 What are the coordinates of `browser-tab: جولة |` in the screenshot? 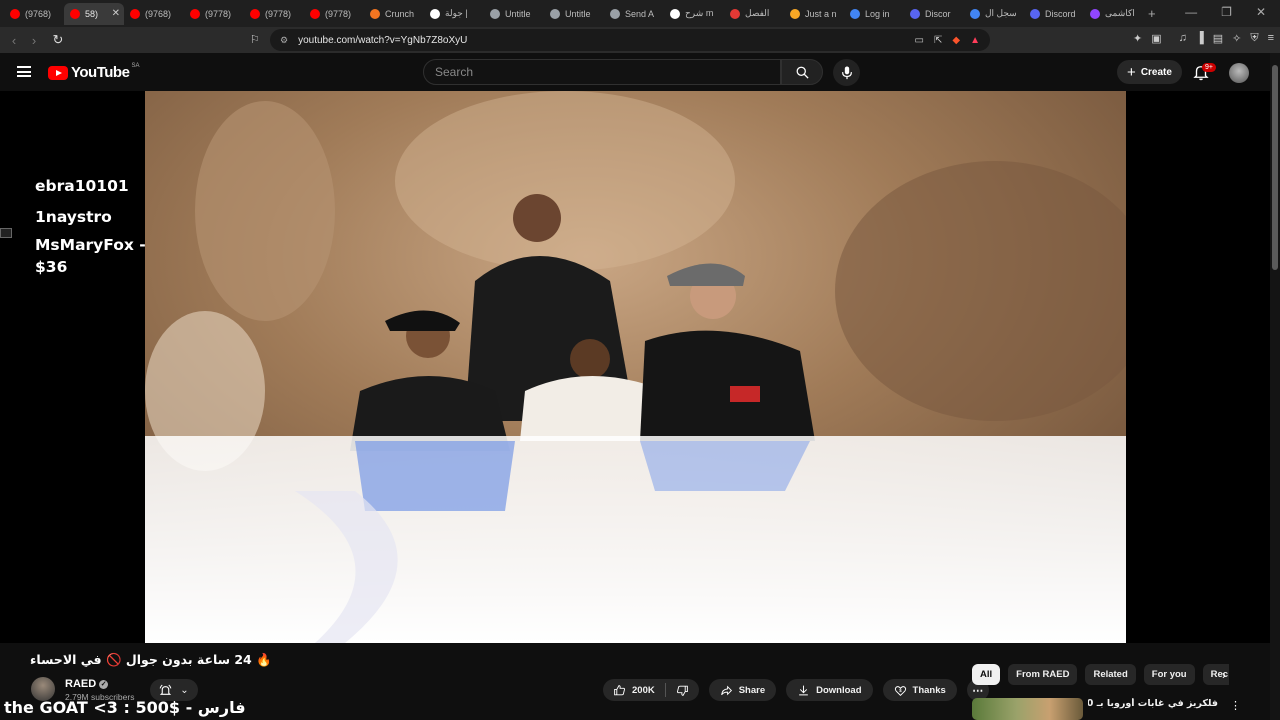 It's located at (454, 14).